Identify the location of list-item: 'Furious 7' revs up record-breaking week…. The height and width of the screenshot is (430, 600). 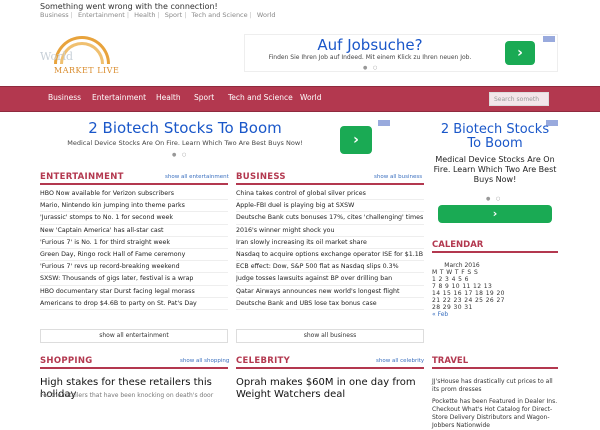
(134, 267).